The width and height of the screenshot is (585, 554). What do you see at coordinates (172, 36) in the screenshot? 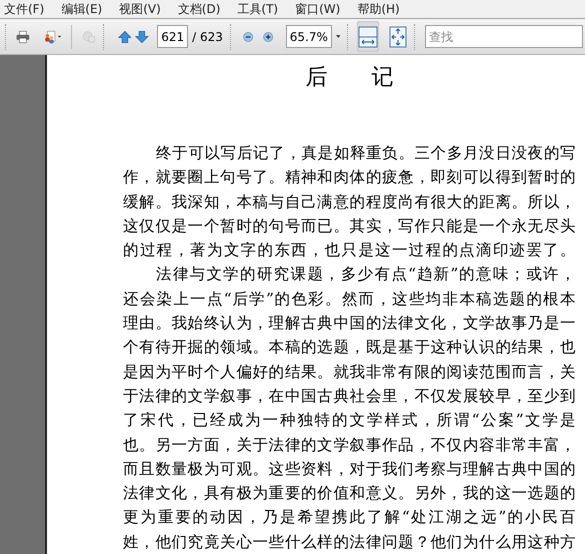
I see `page-number-field: 621` at bounding box center [172, 36].